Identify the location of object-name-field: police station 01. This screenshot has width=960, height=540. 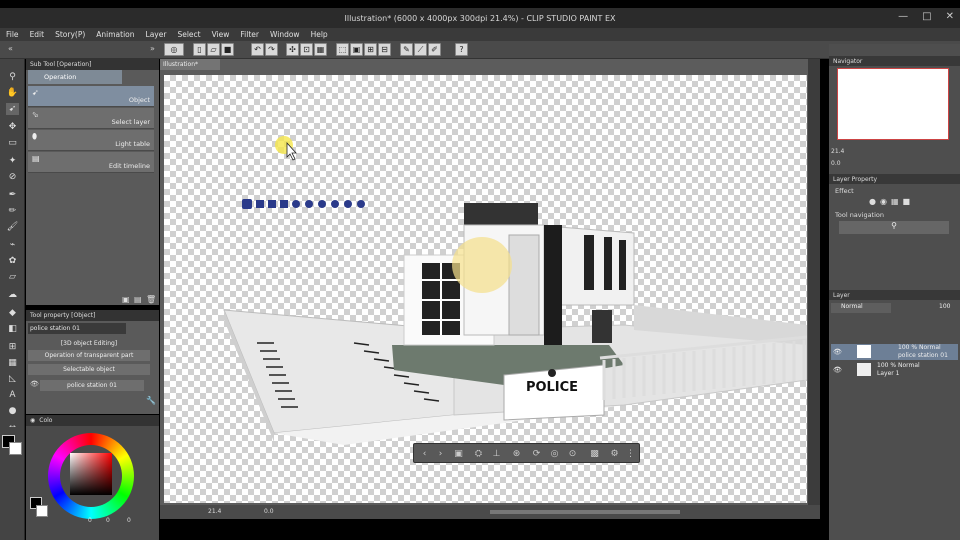
(77, 328).